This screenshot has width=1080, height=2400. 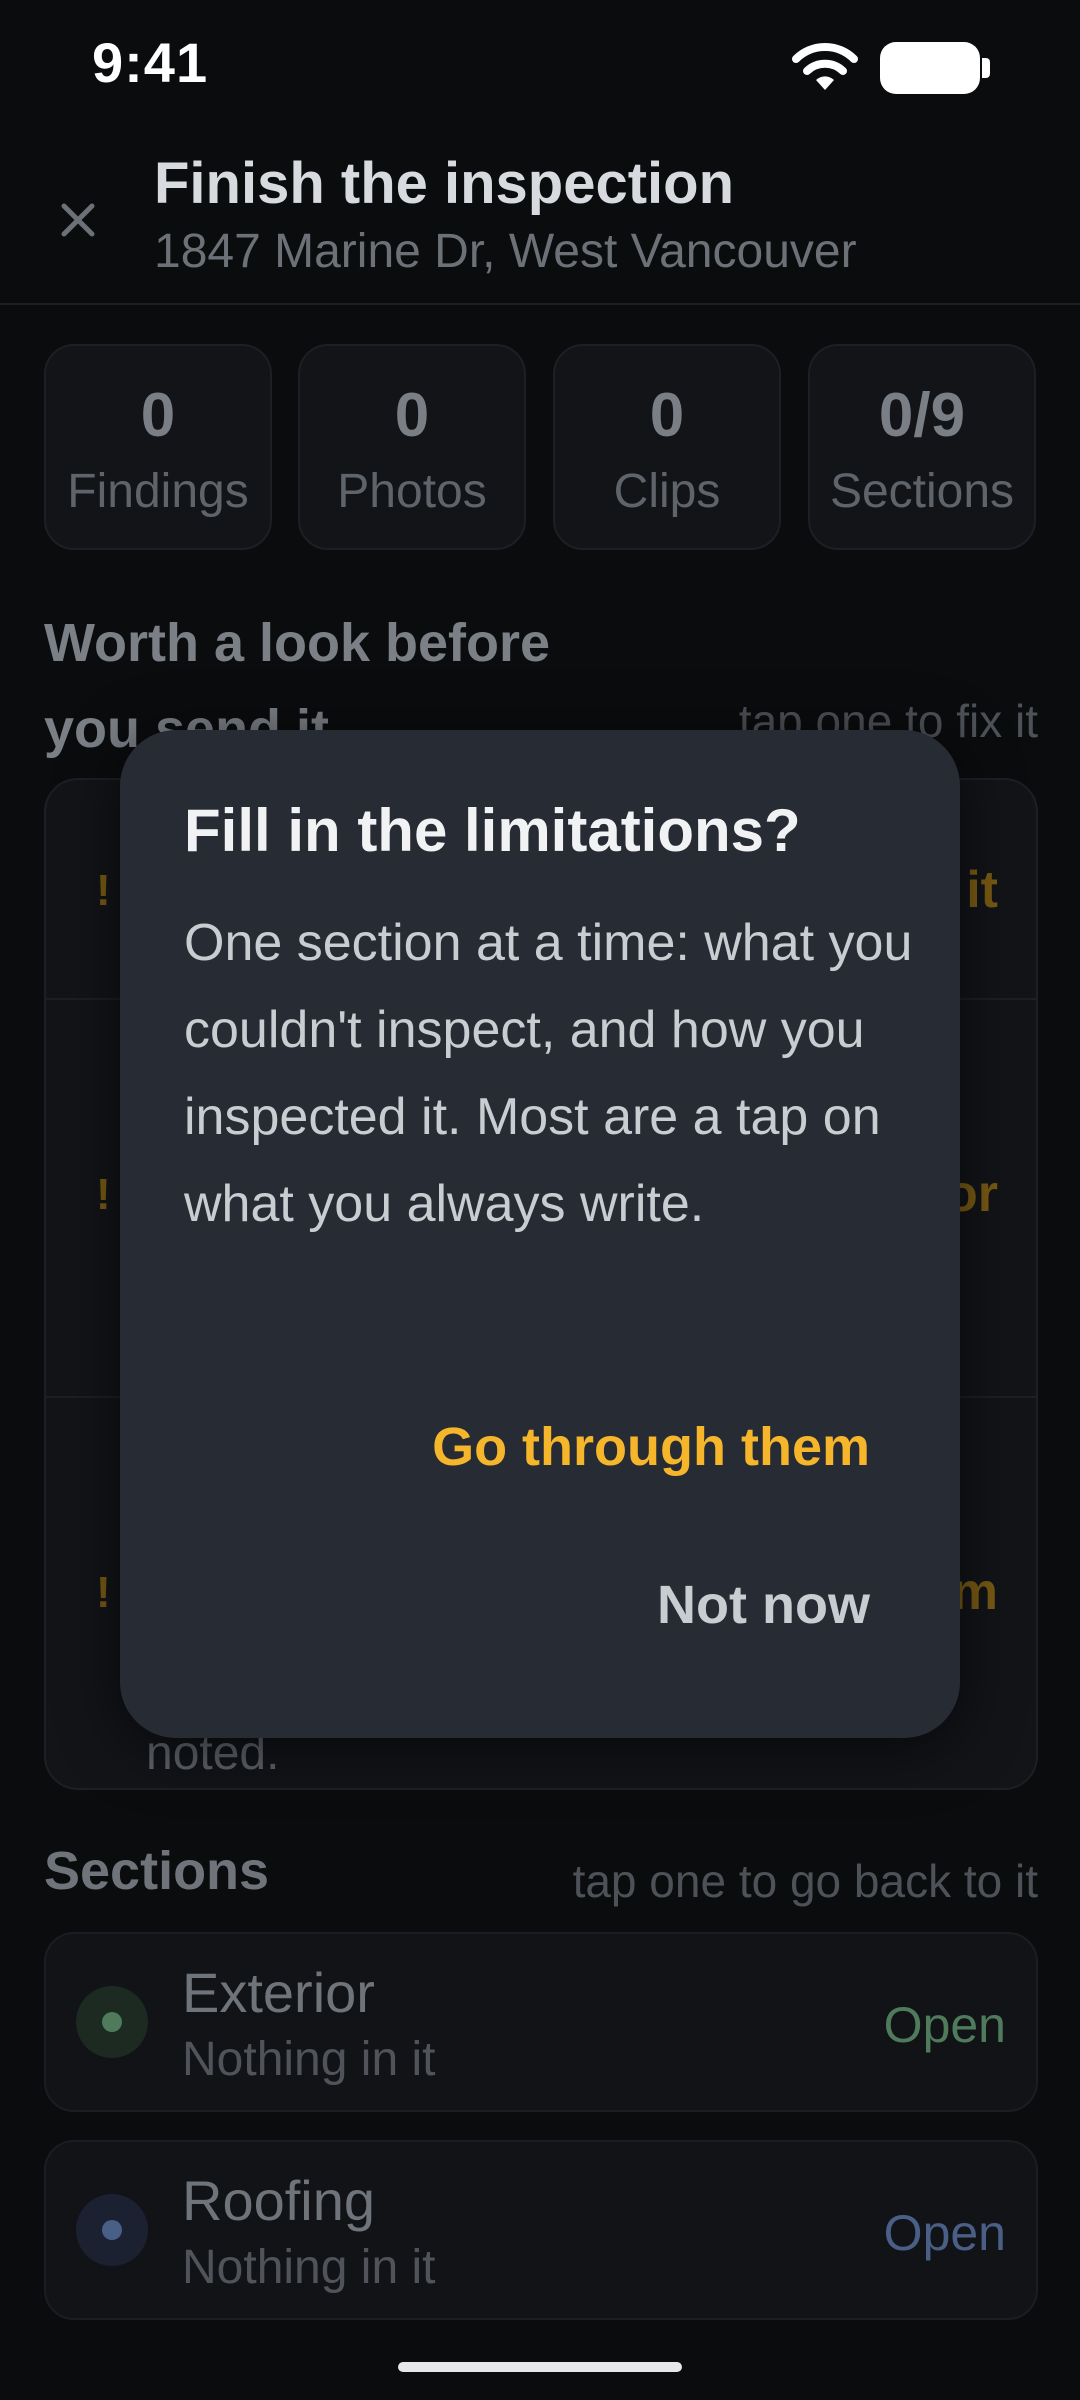 I want to click on stat-value: 0/9, so click(x=922, y=415).